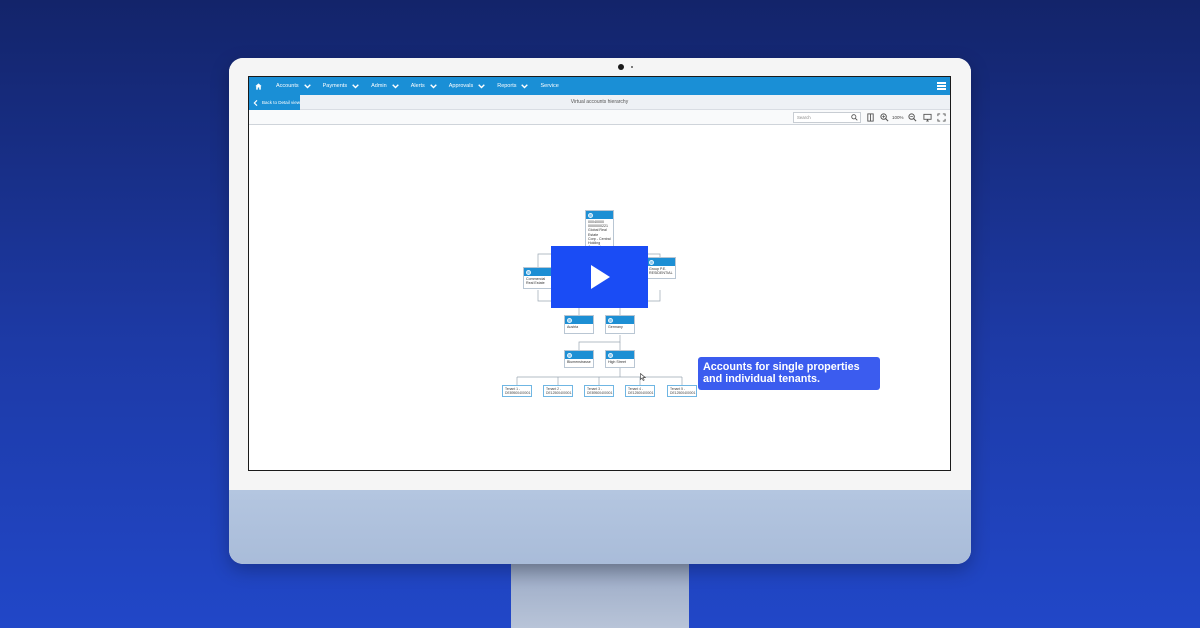 The width and height of the screenshot is (1200, 628). I want to click on country-node: Germany, so click(620, 324).